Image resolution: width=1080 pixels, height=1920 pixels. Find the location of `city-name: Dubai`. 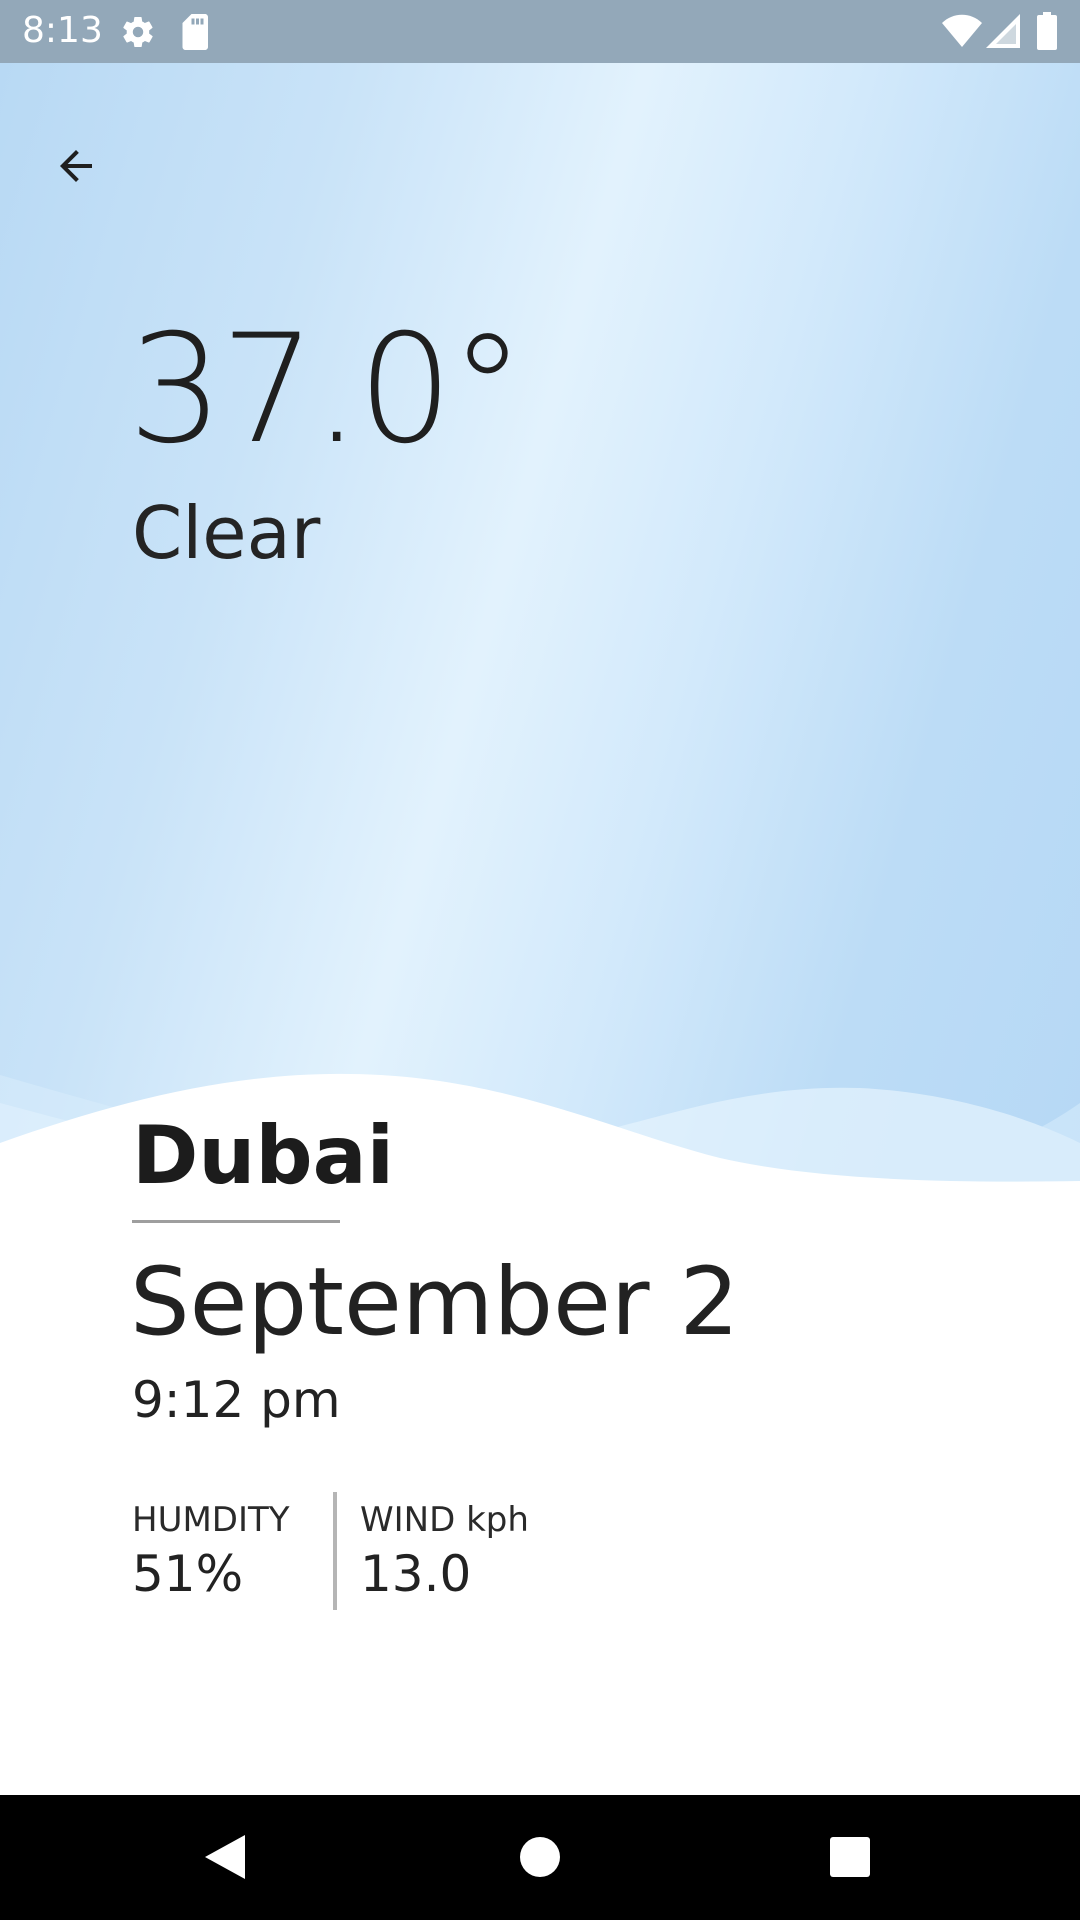

city-name: Dubai is located at coordinates (263, 1155).